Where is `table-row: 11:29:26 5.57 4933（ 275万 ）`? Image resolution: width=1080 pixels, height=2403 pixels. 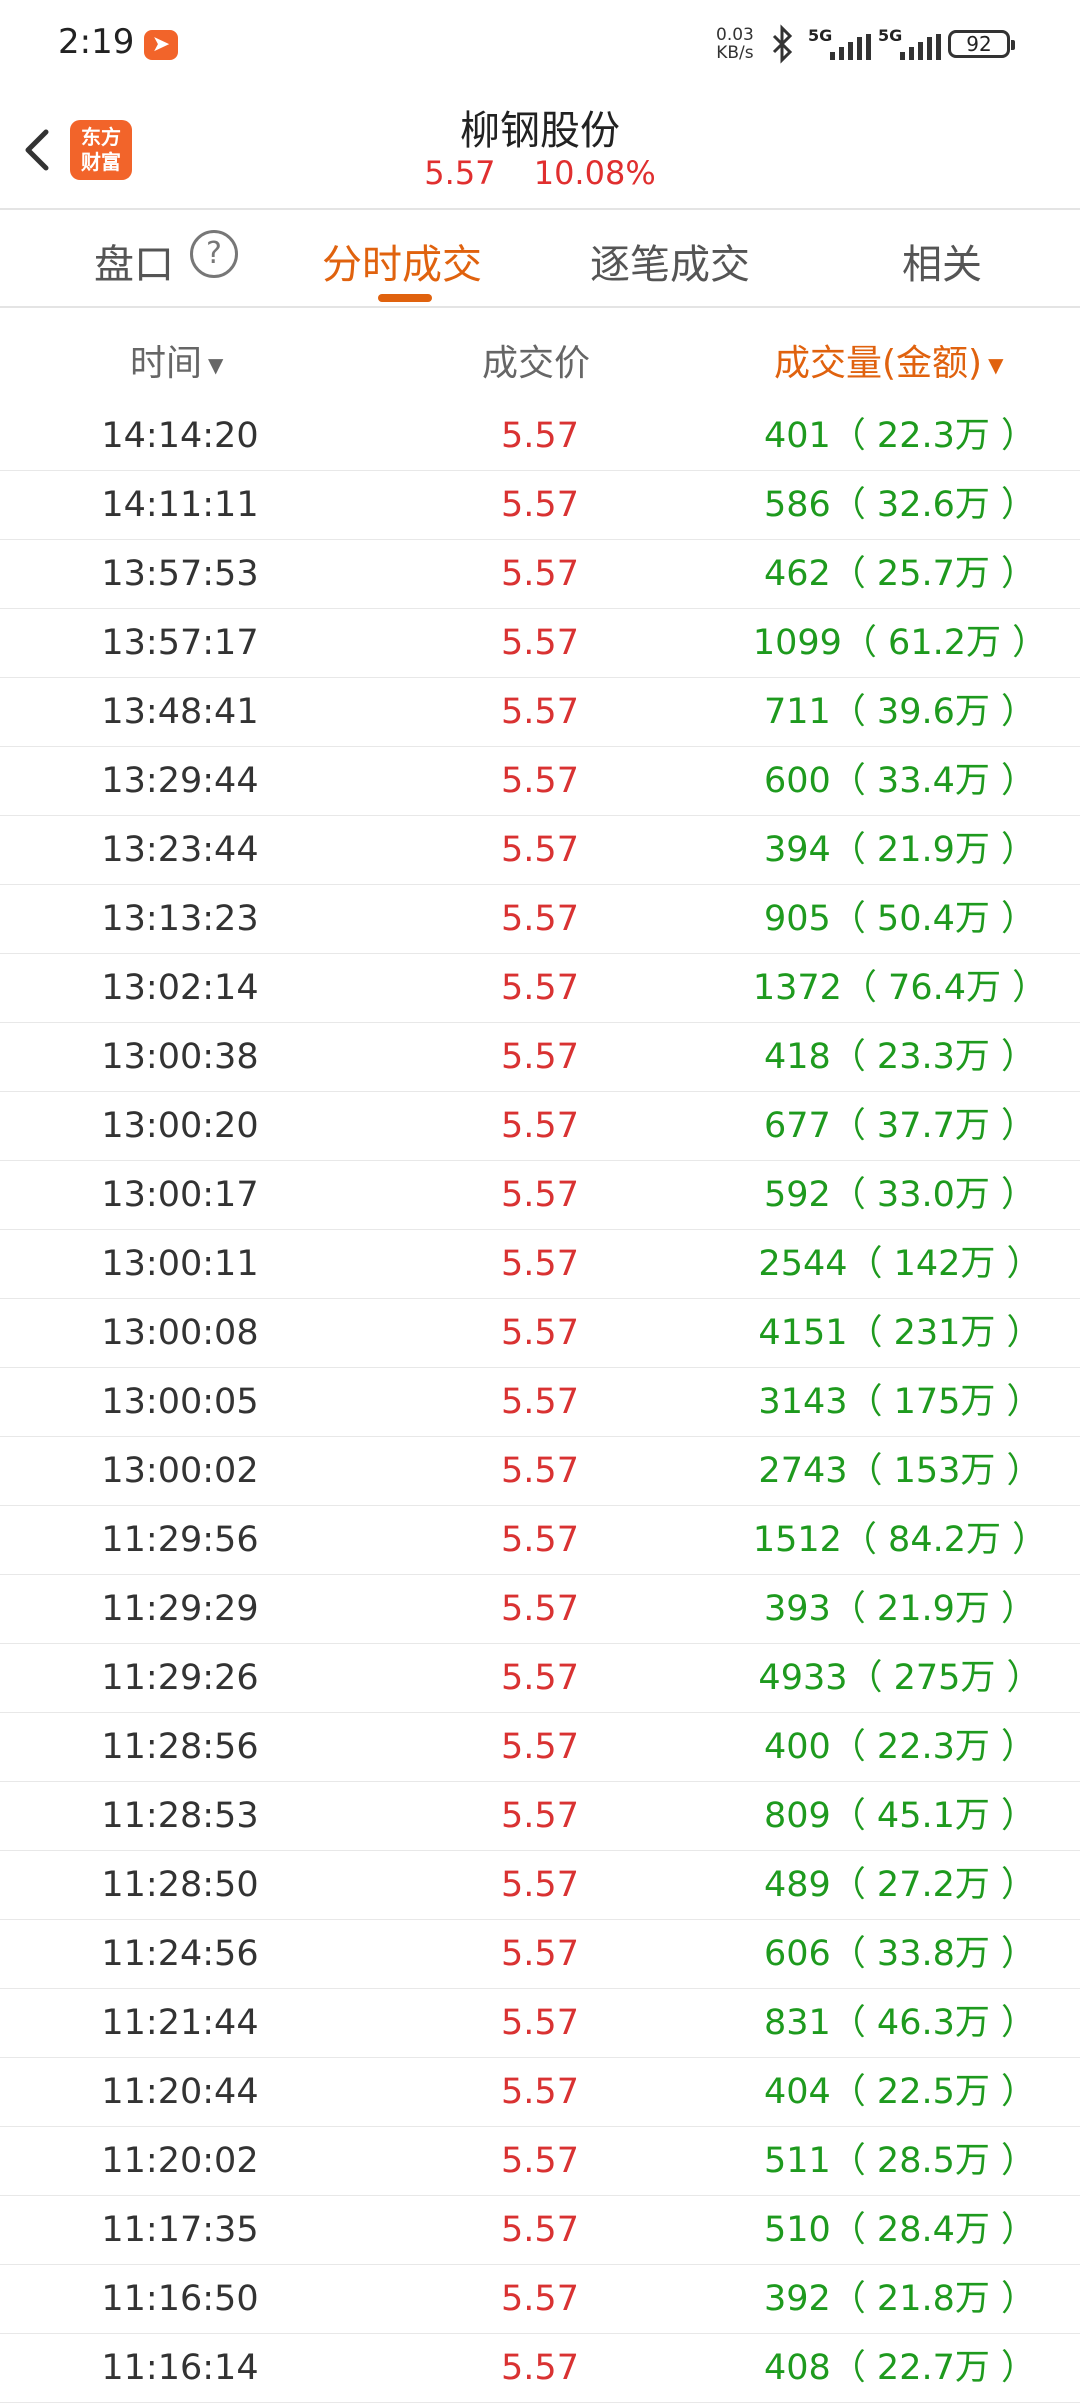
table-row: 11:29:26 5.57 4933（ 275万 ） is located at coordinates (540, 1678).